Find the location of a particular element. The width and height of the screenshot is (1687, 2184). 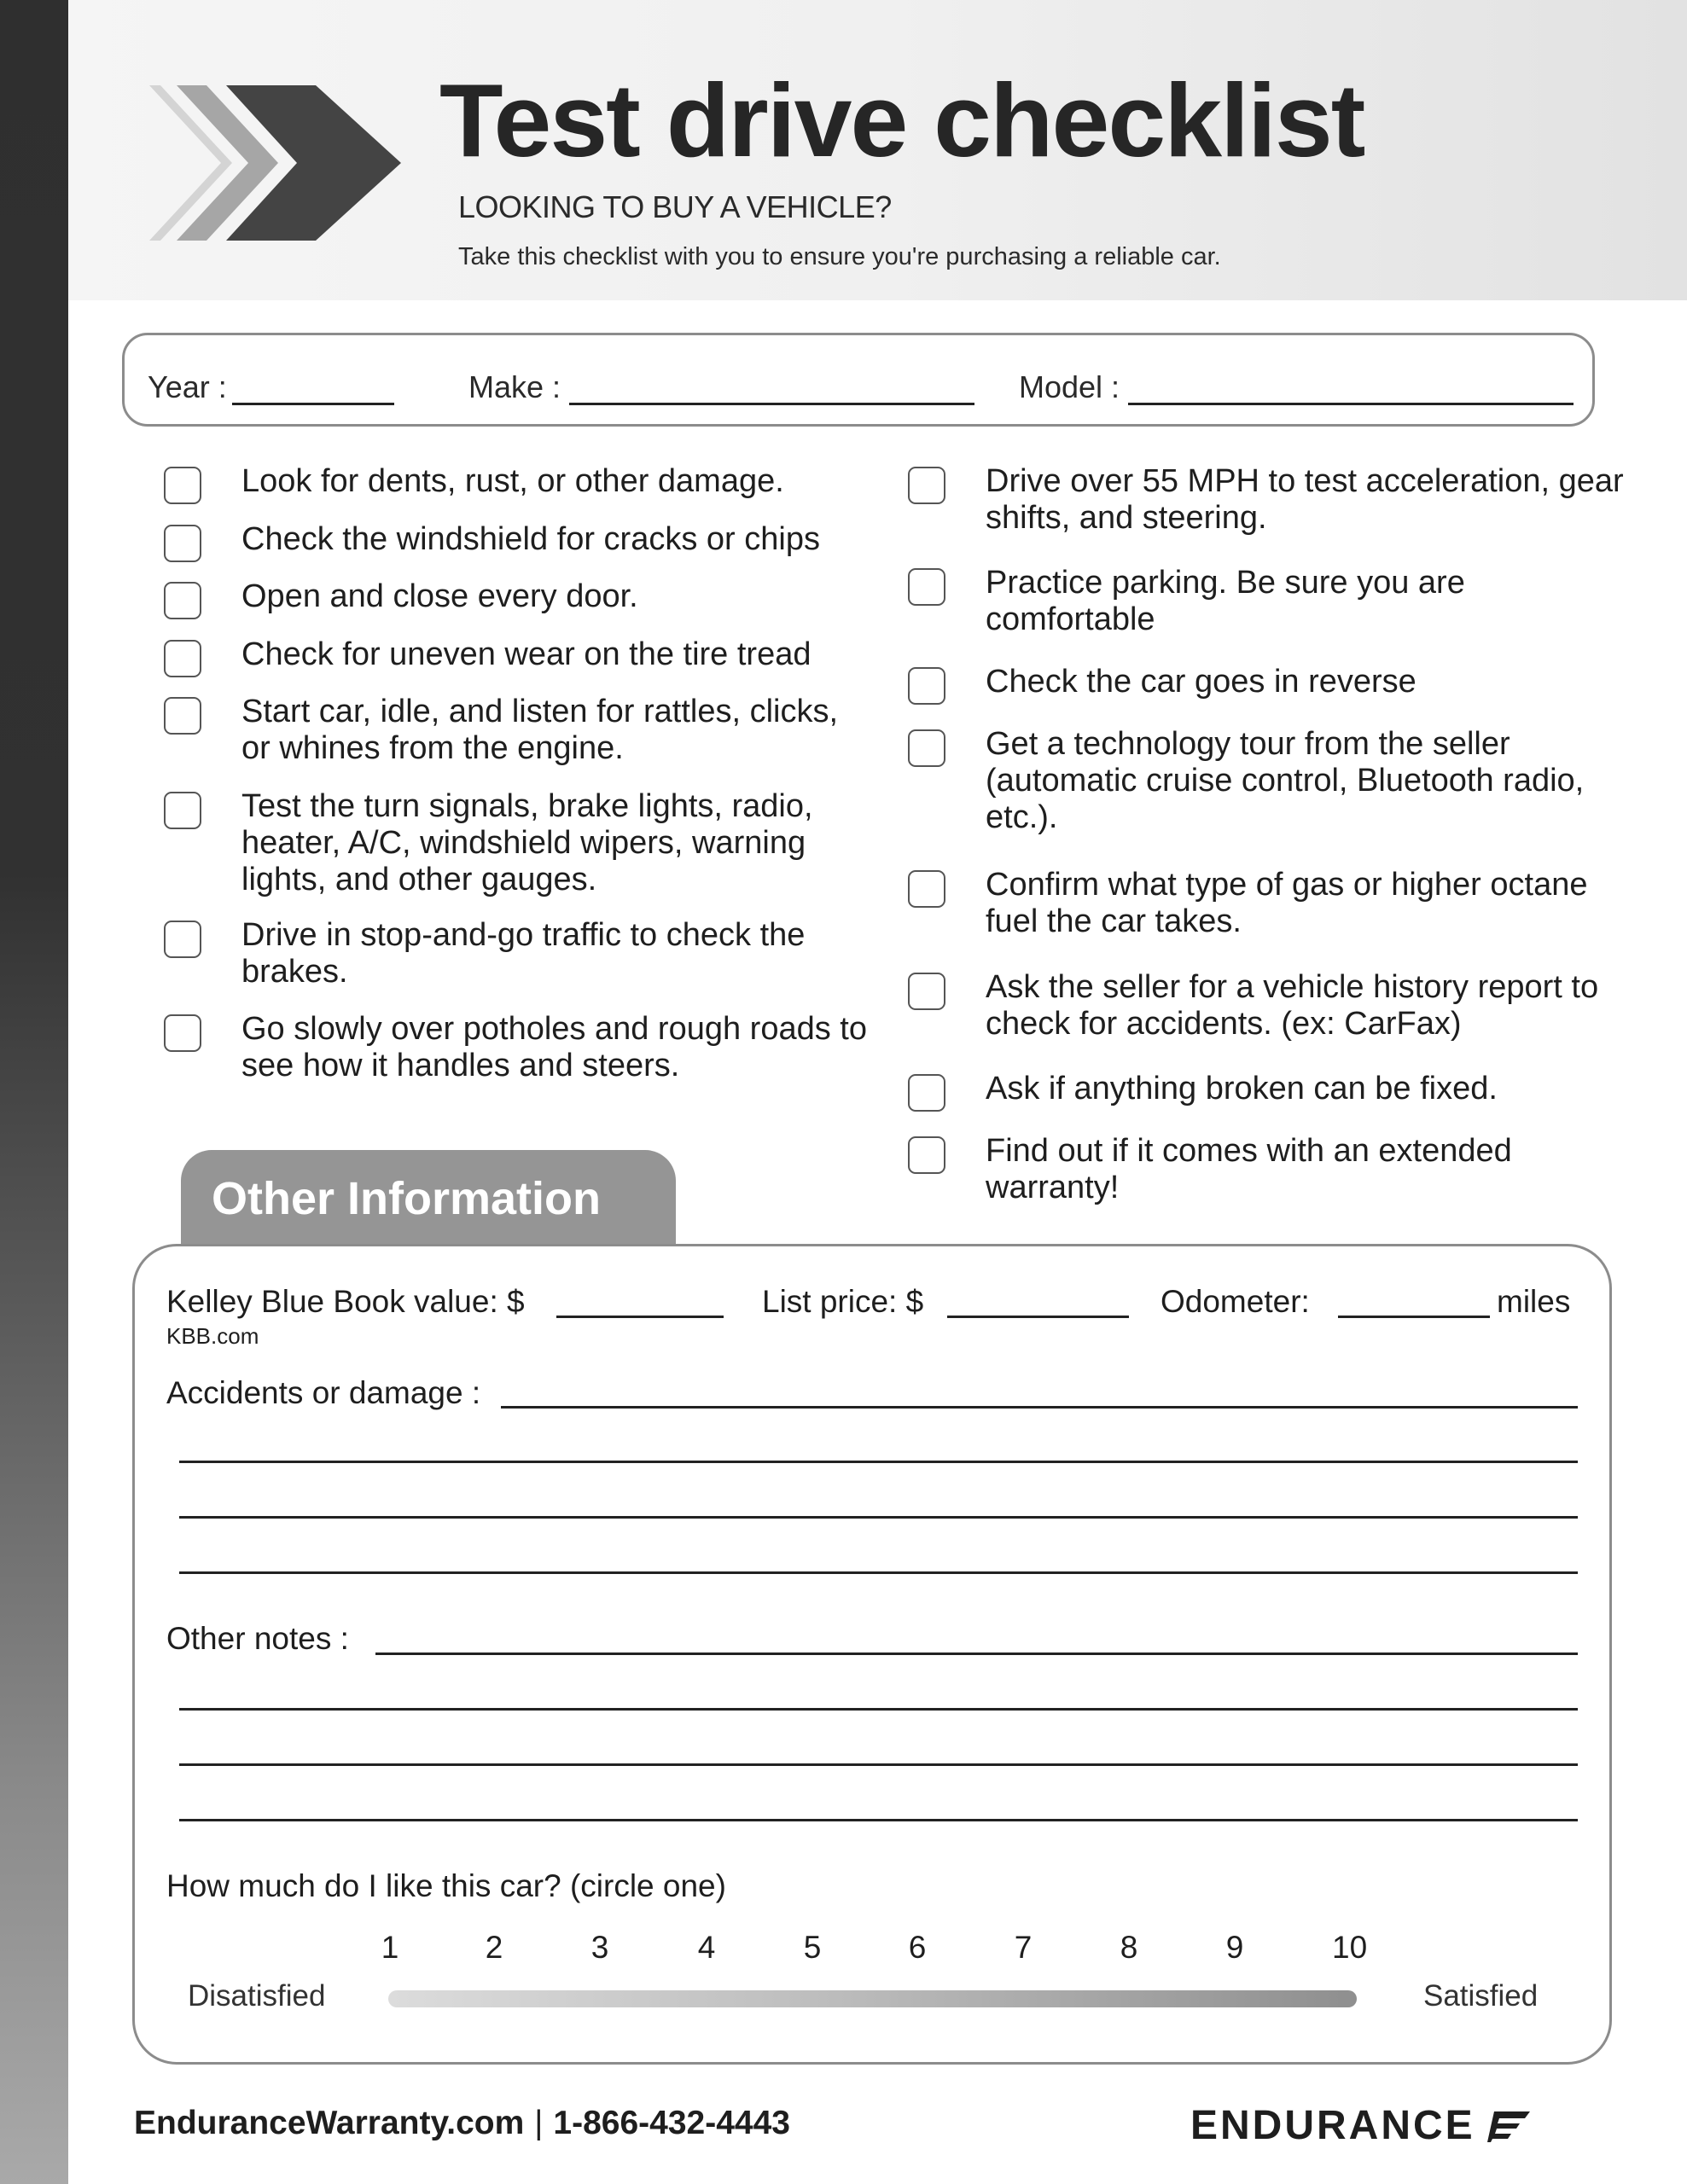

rating-option-2: 2 is located at coordinates (494, 1948).